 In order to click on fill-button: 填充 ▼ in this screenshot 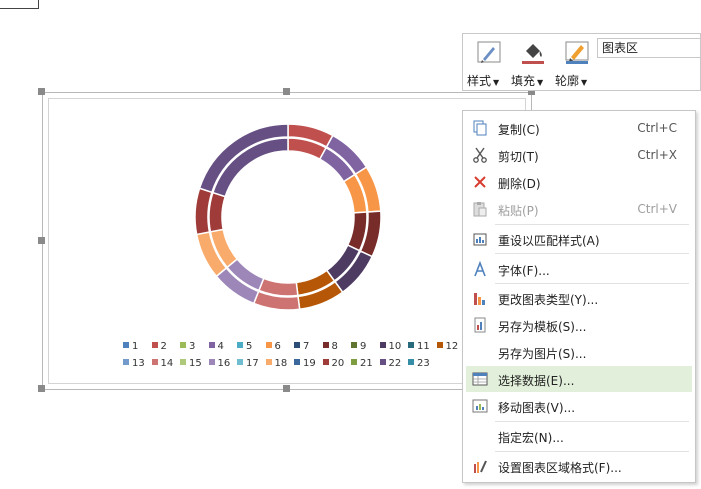, I will do `click(531, 63)`.